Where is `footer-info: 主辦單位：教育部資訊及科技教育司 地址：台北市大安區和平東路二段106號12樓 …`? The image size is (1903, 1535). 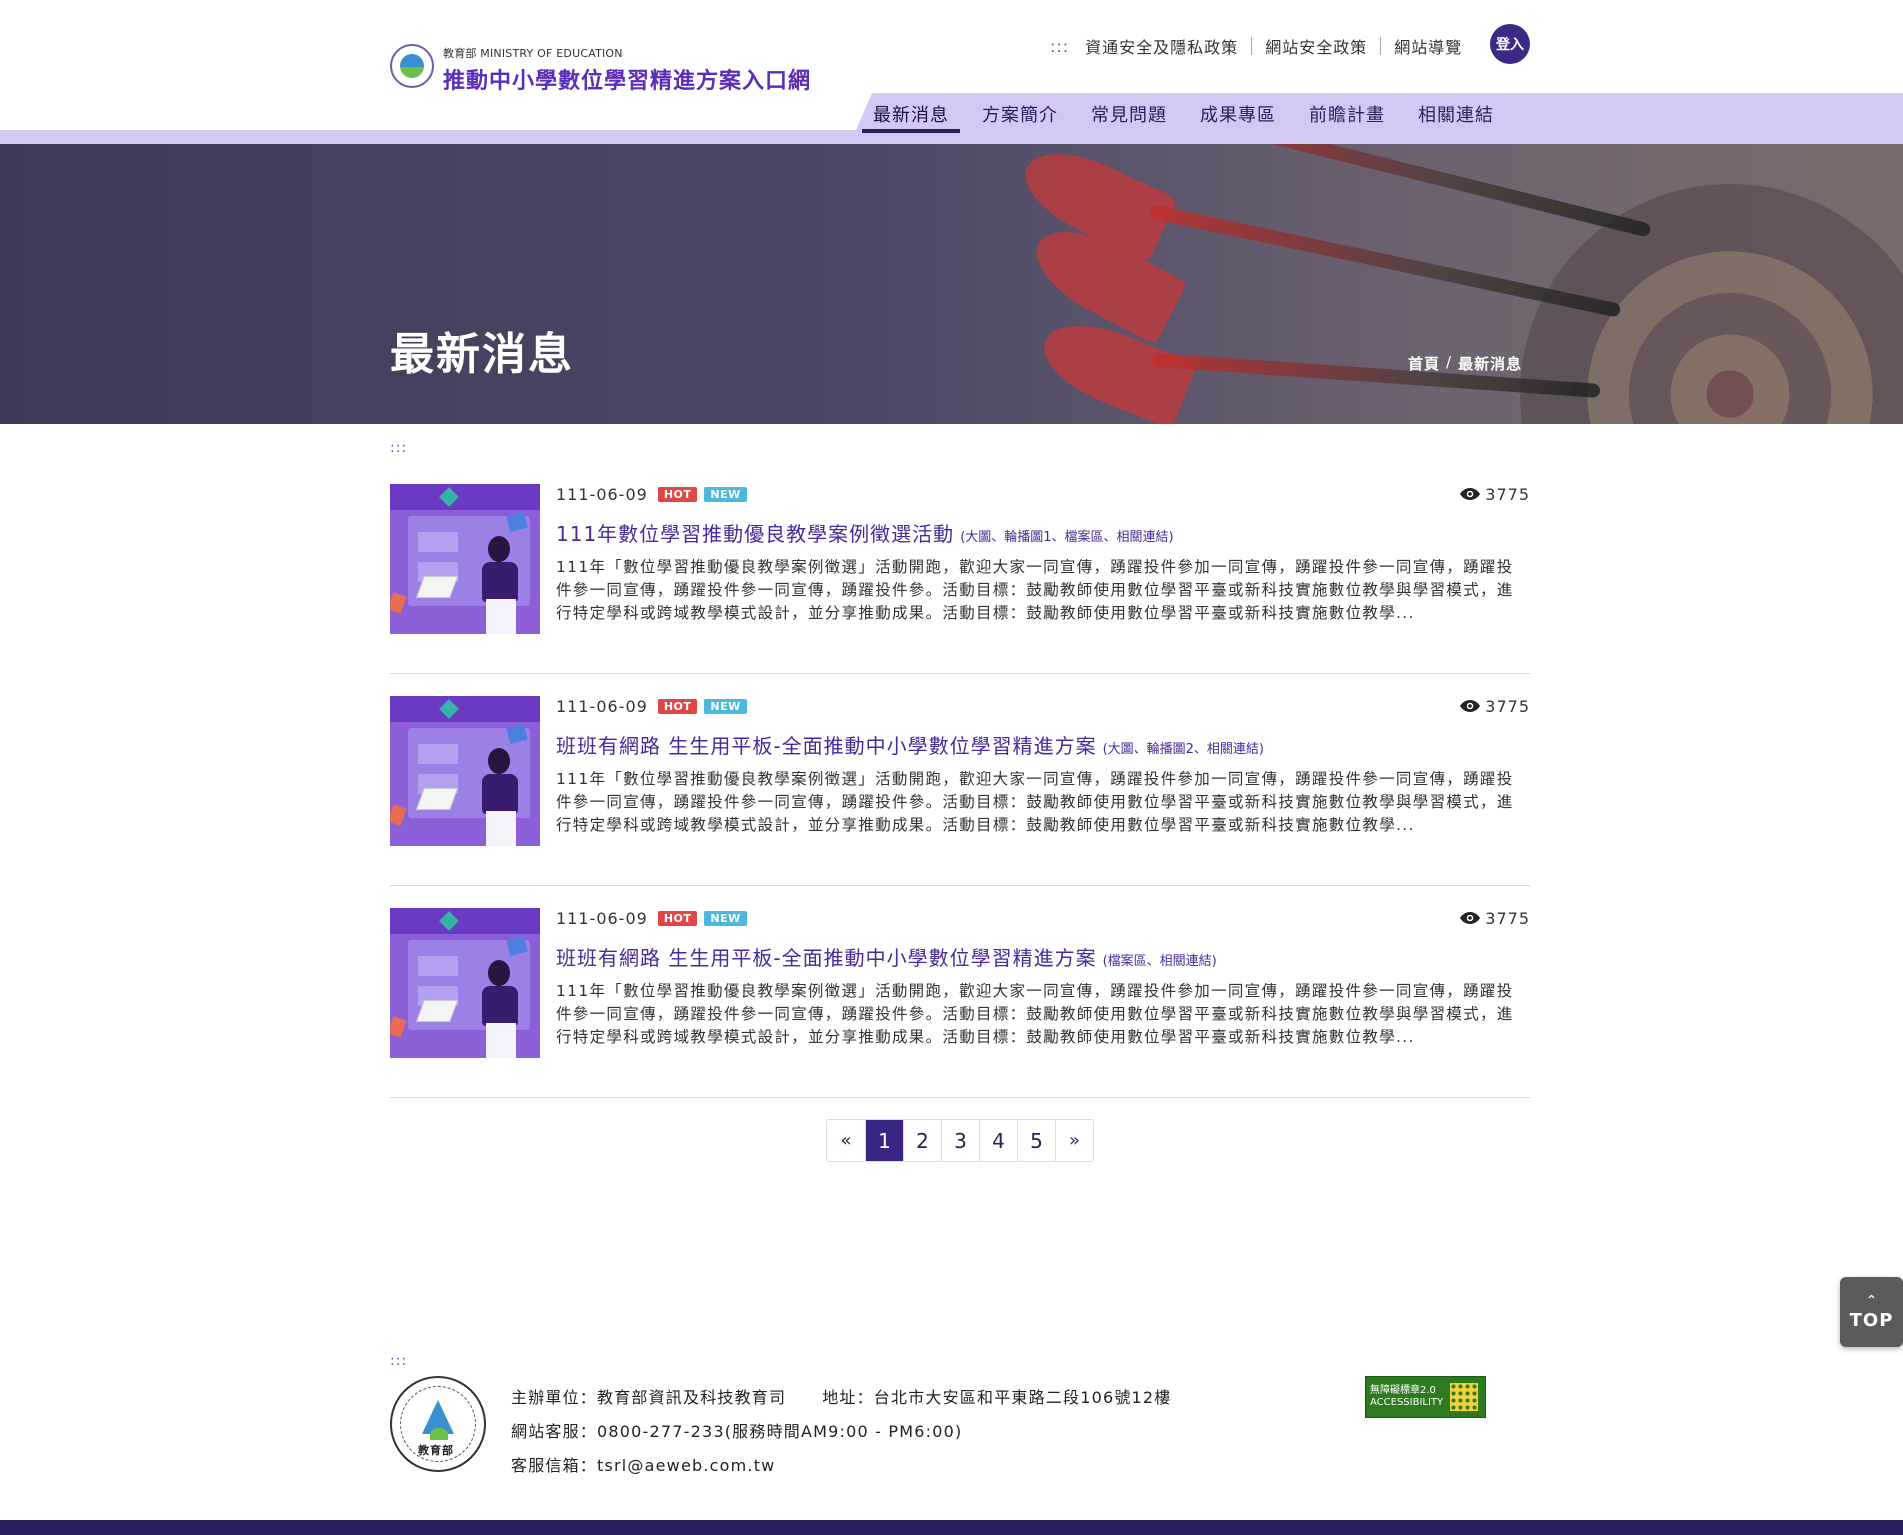
footer-info: 主辦單位：教育部資訊及科技教育司 地址：台北市大安區和平東路二段106號12樓 … is located at coordinates (841, 1432).